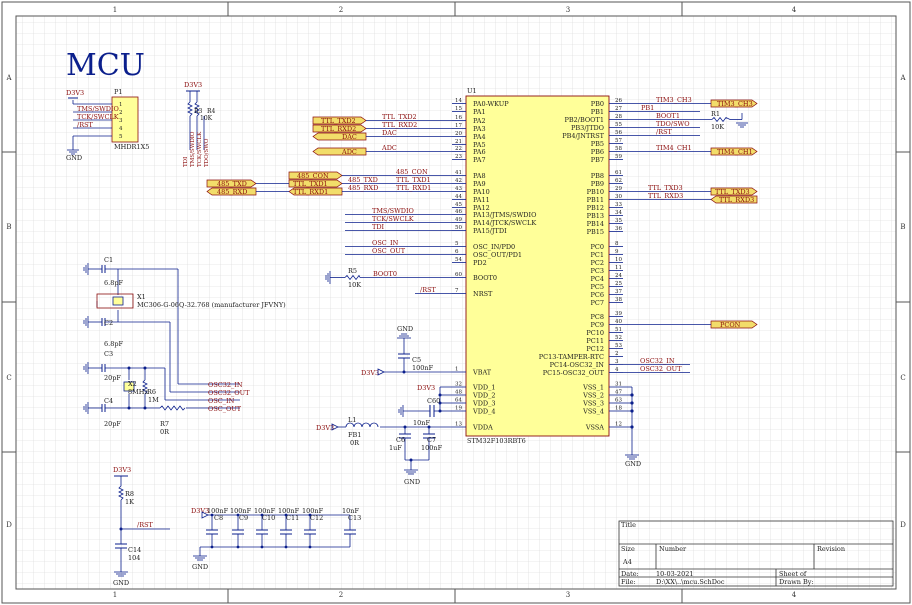 Image resolution: width=912 pixels, height=605 pixels. Describe the element at coordinates (9, 525) in the screenshot. I see `row-label-d: D` at that location.